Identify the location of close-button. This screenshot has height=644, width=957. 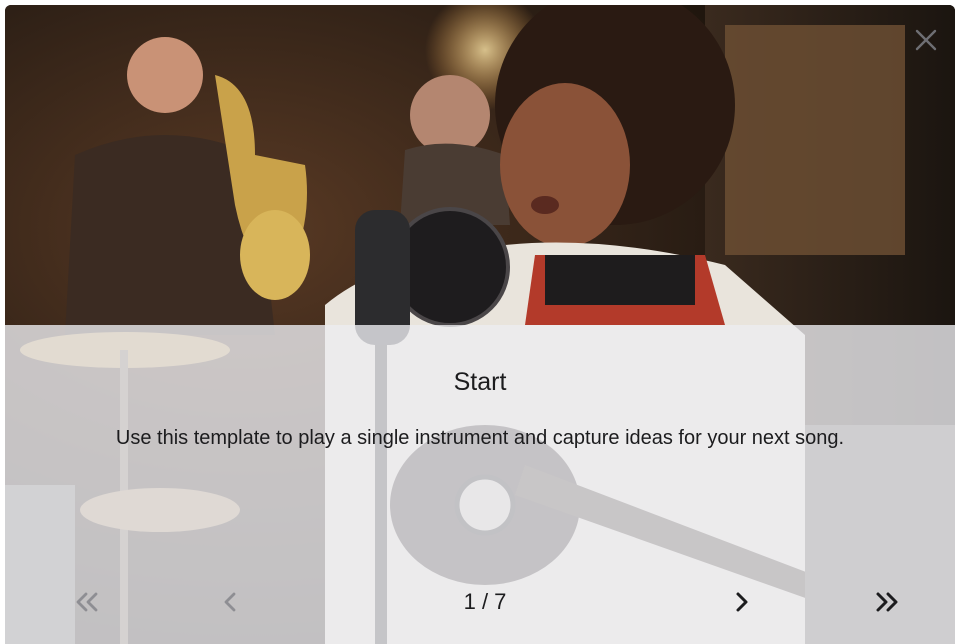
(926, 40).